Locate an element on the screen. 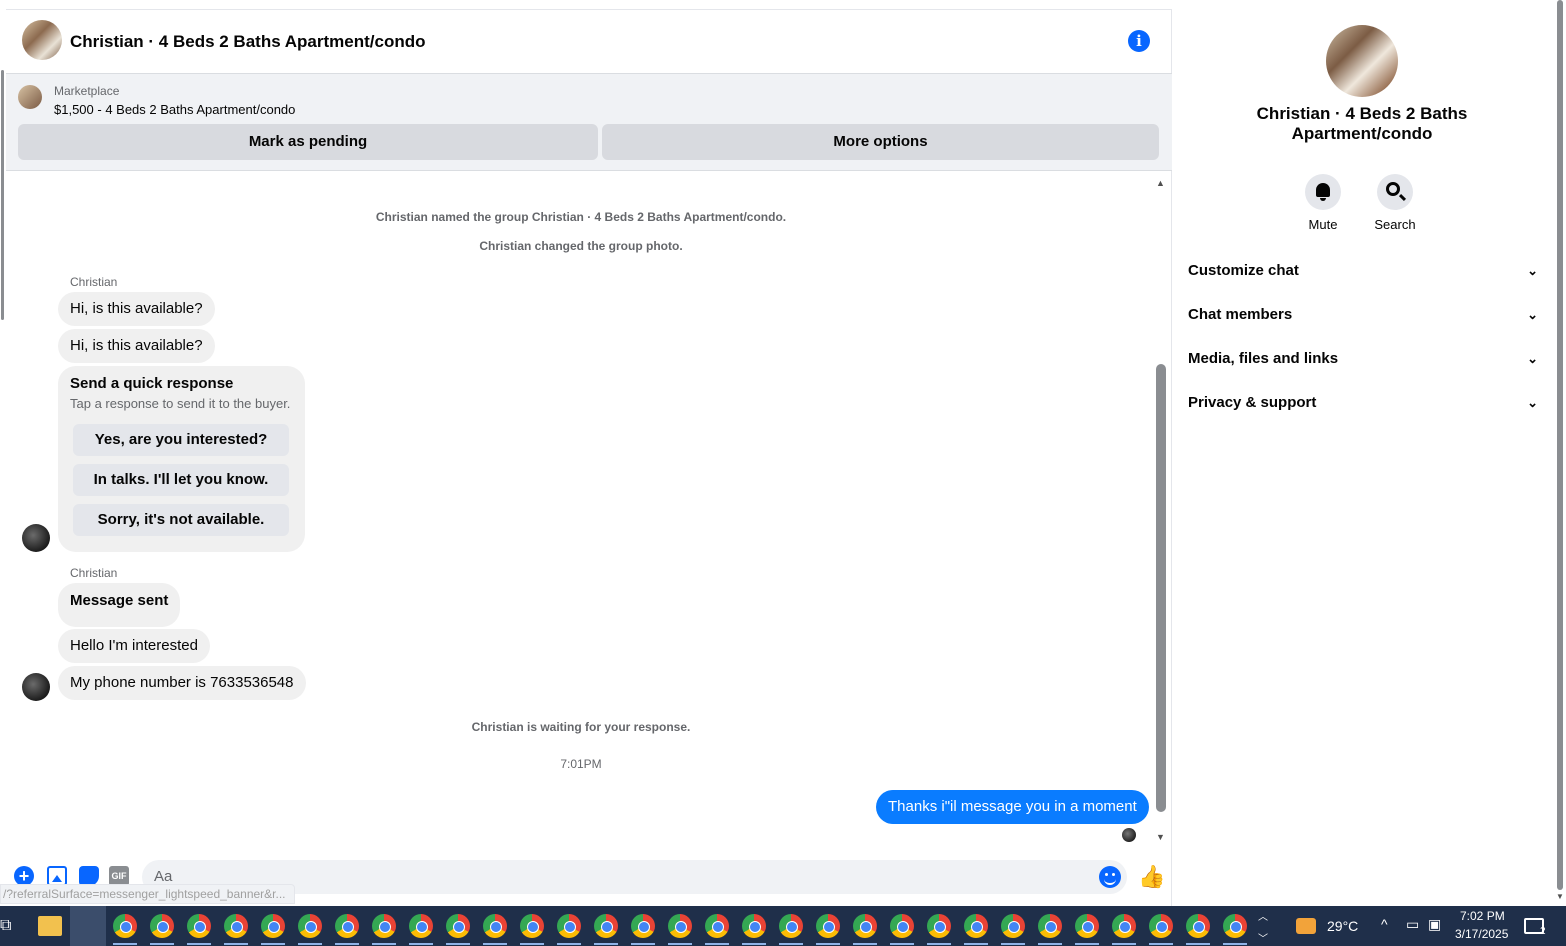  thumbs-up-icon: 👍 is located at coordinates (1151, 877).